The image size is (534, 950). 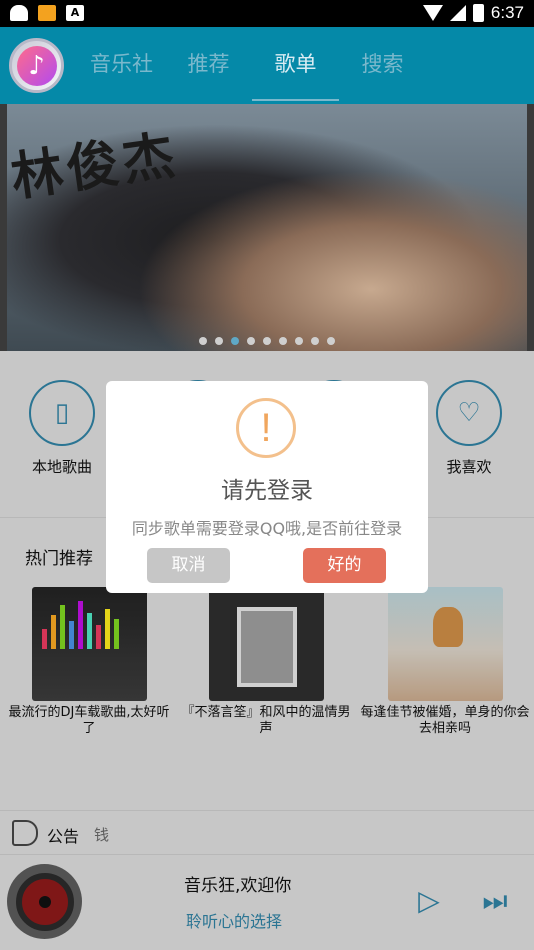 What do you see at coordinates (266, 428) in the screenshot?
I see `warning-icon: !` at bounding box center [266, 428].